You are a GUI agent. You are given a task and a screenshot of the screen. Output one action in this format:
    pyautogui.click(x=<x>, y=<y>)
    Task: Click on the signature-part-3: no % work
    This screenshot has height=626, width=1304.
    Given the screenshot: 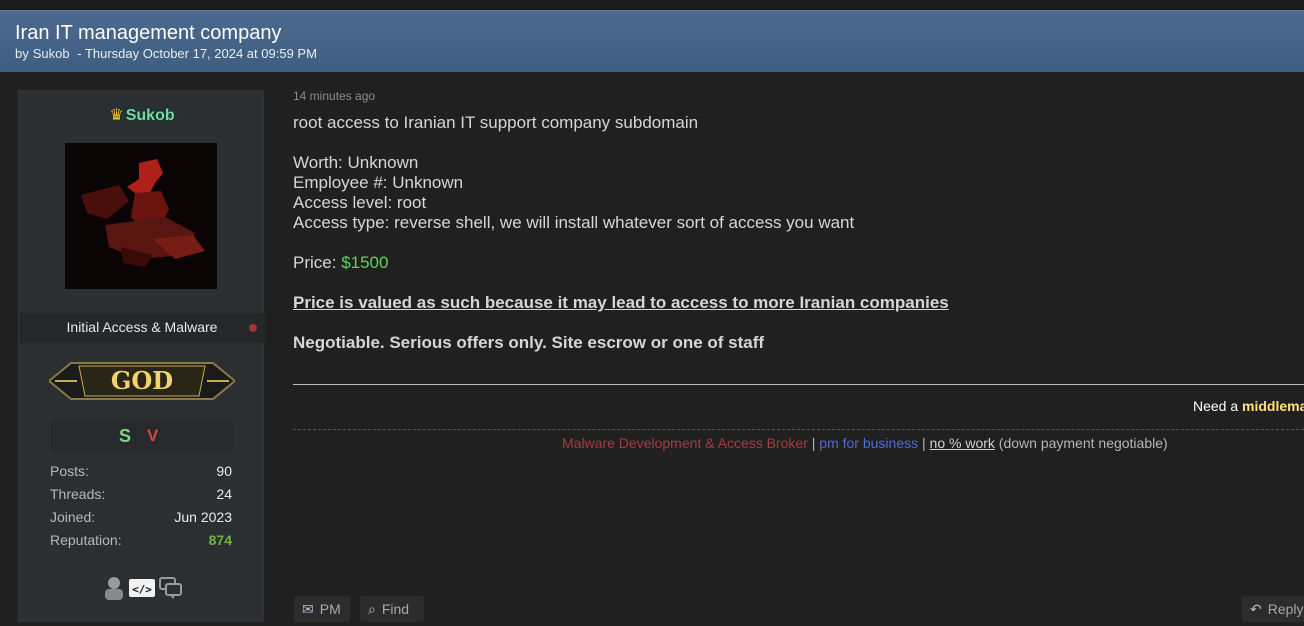 What is the action you would take?
    pyautogui.click(x=962, y=443)
    